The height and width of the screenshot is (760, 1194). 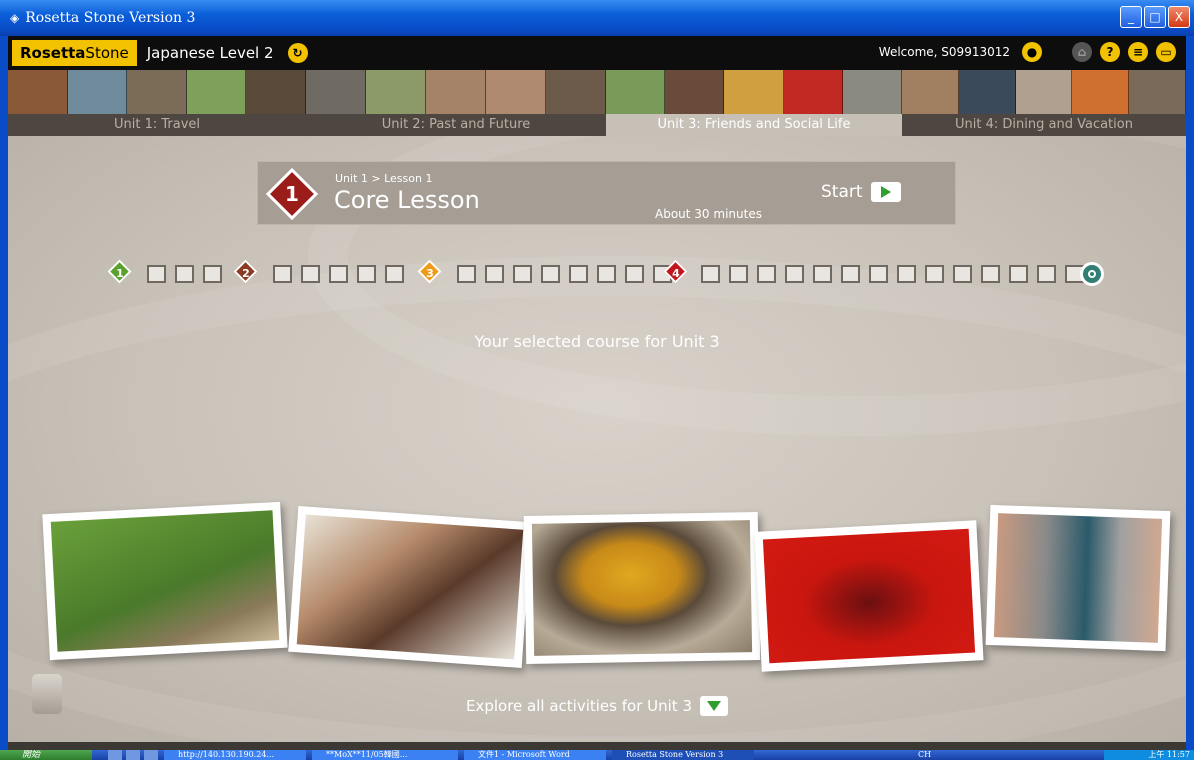 What do you see at coordinates (676, 273) in the screenshot?
I see `progress-marker-4-label: 4` at bounding box center [676, 273].